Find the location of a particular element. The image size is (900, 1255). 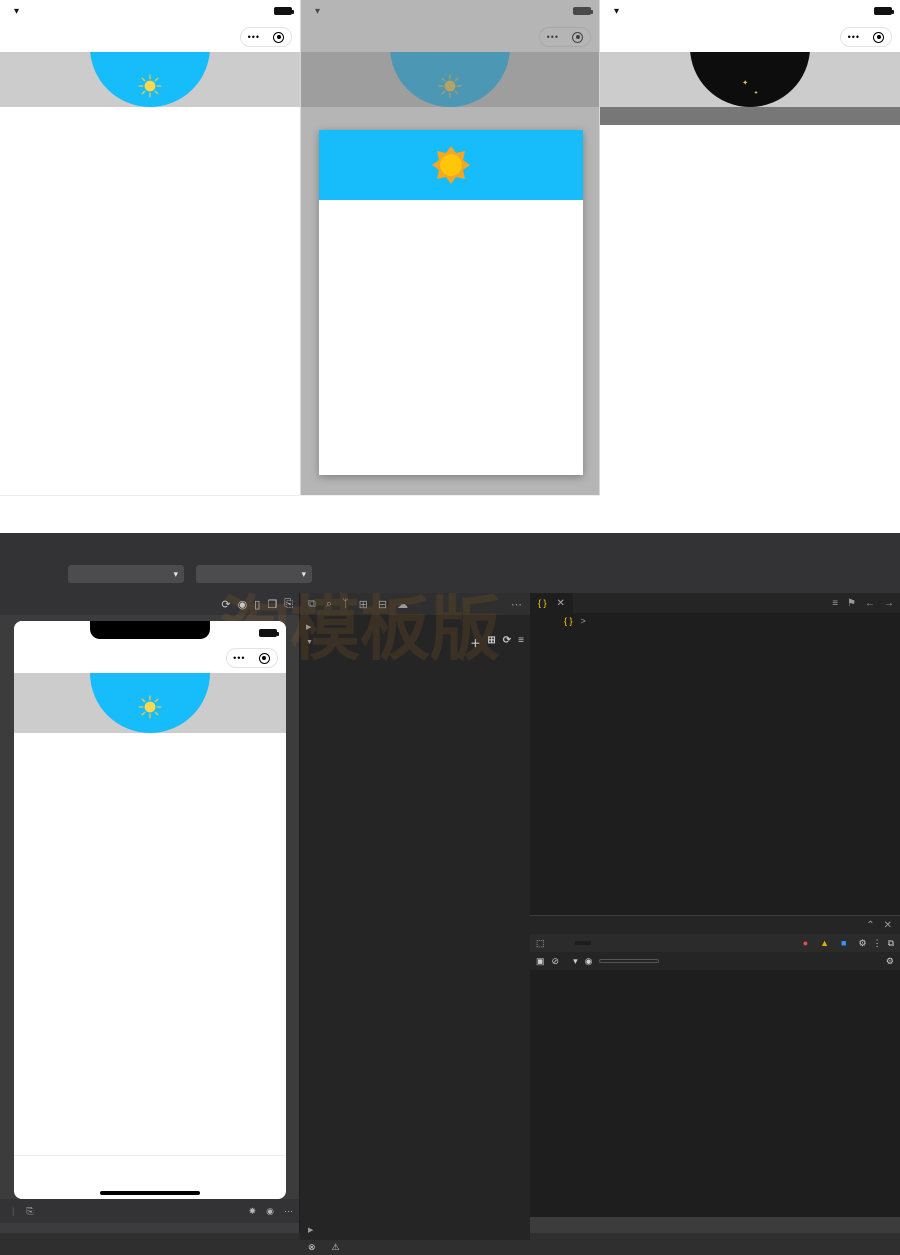

kebab-icon: ⋮ is located at coordinates (877, 943).